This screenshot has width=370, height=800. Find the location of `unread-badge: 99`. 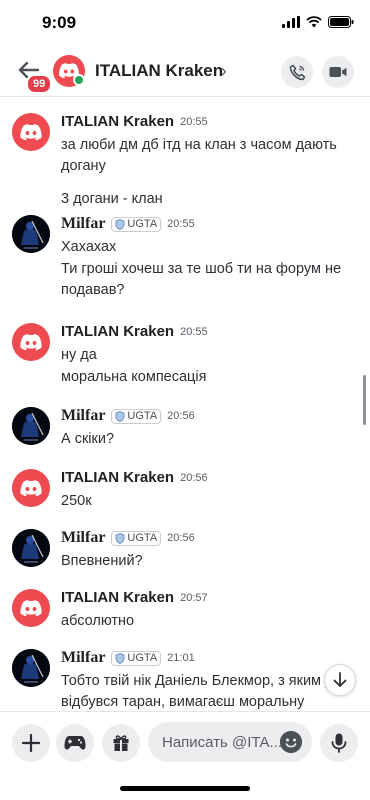

unread-badge: 99 is located at coordinates (39, 84).